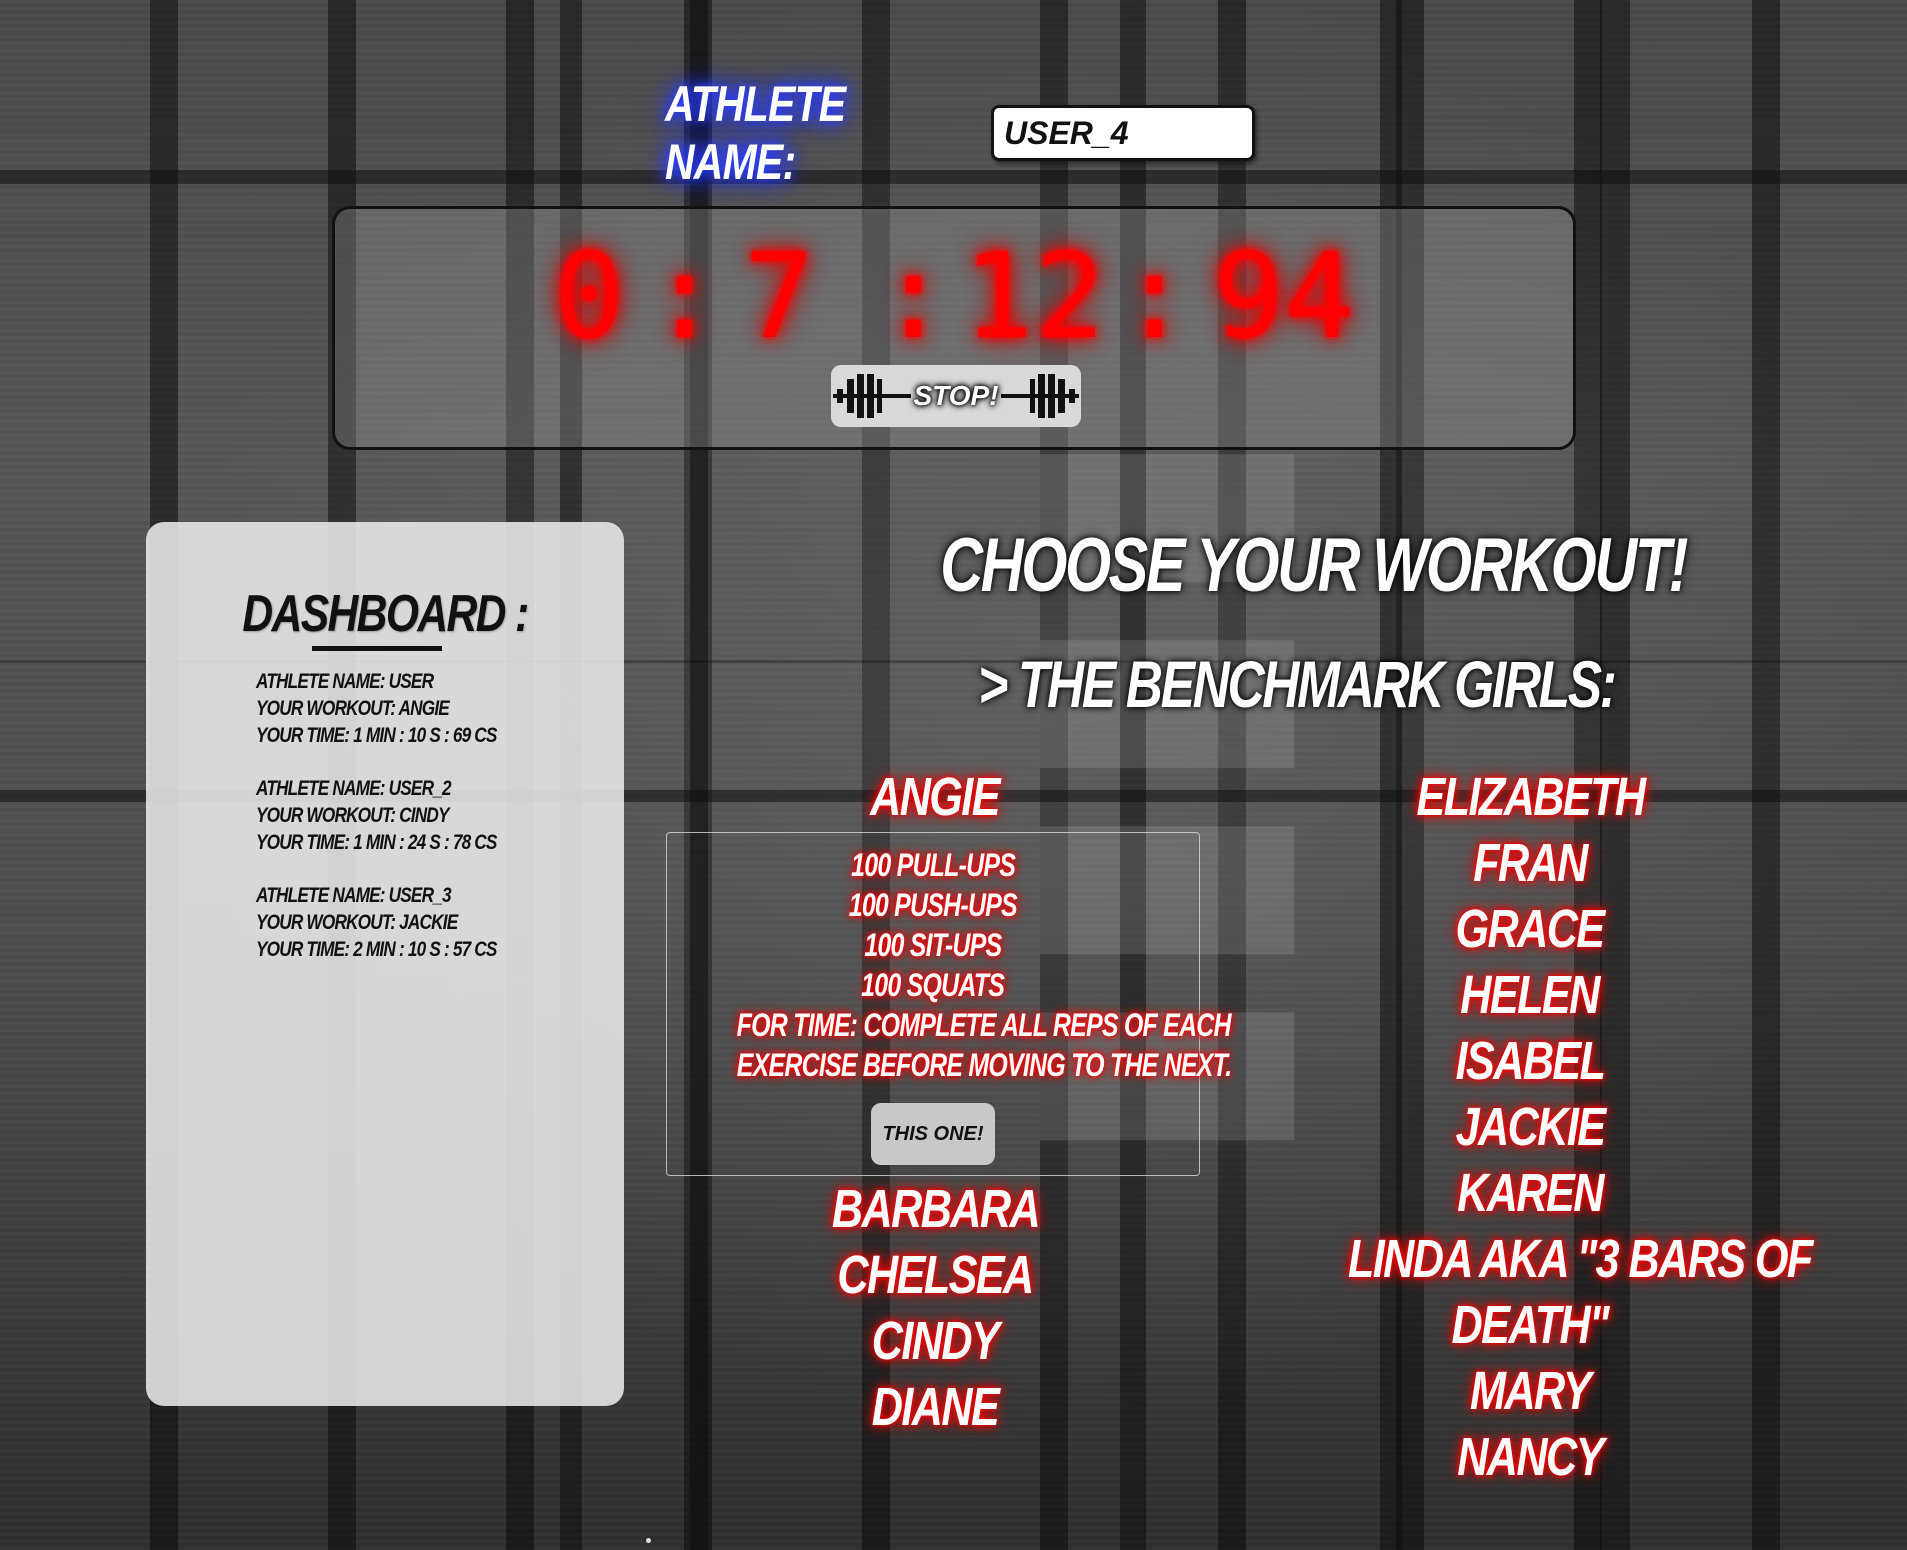 The image size is (1907, 1550). I want to click on athlete-name-label: ATHLETE NAME:, so click(755, 133).